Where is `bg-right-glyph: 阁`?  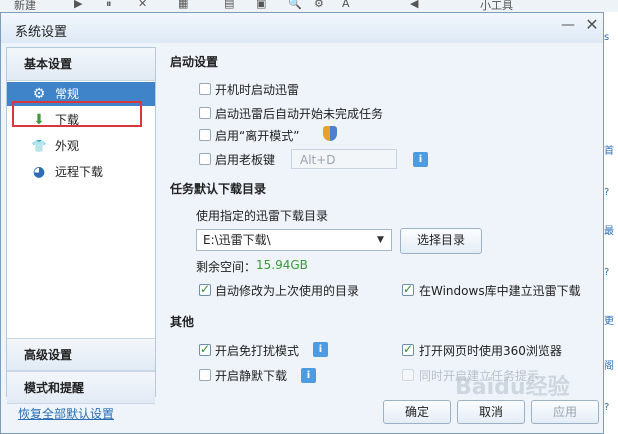
bg-right-glyph: 阁 is located at coordinates (609, 366).